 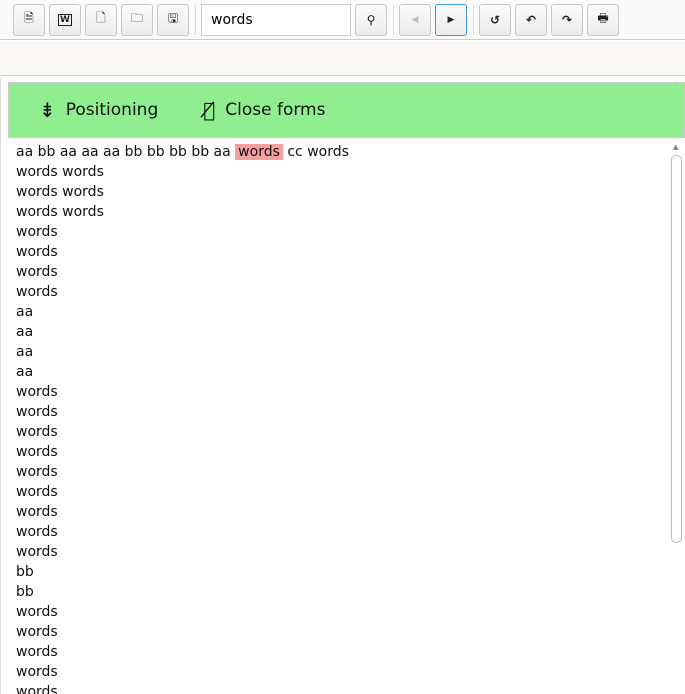 I want to click on text-segment: cc words, so click(x=318, y=152).